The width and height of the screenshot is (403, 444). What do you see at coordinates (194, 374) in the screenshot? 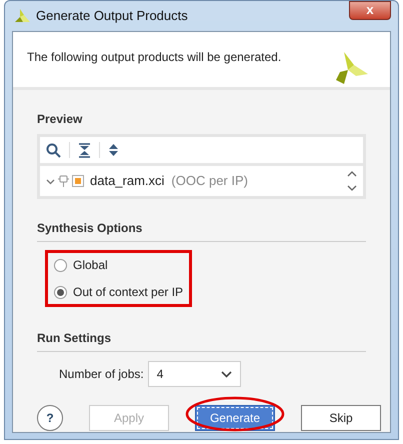
I see `jobs-dropdown: 4` at bounding box center [194, 374].